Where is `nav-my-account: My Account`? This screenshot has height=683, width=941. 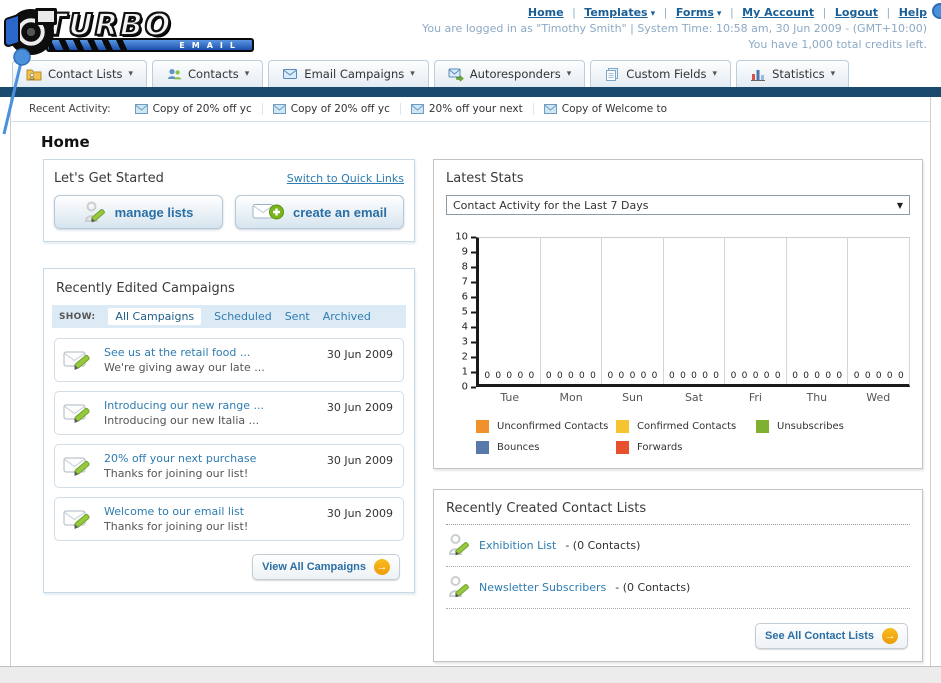 nav-my-account: My Account is located at coordinates (778, 12).